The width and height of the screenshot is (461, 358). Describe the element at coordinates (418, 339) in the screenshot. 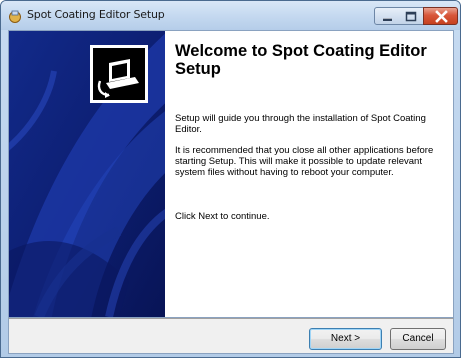

I see `cancel-button: Cancel` at that location.